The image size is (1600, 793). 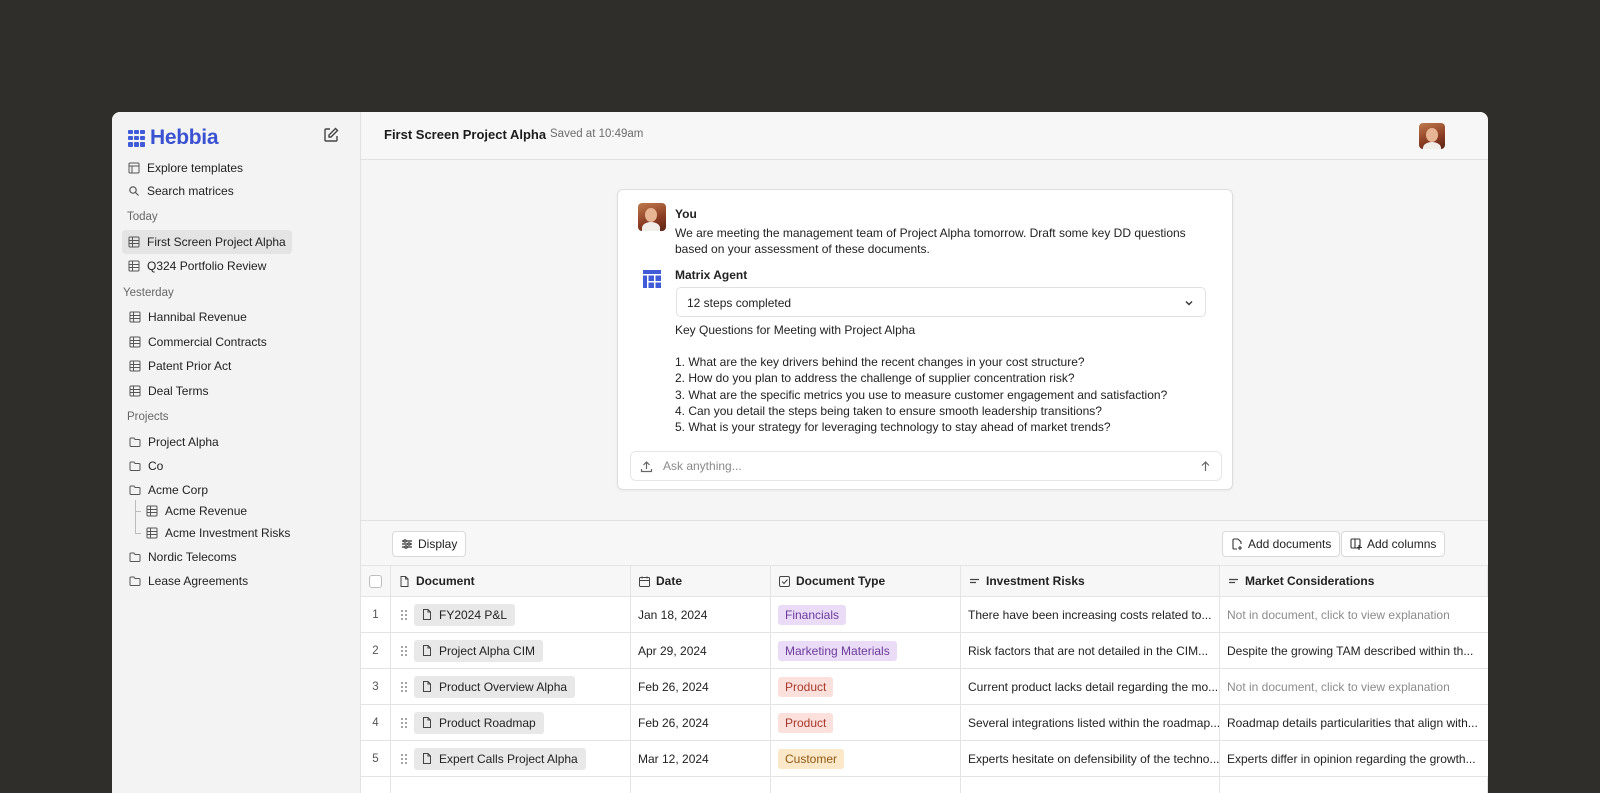 I want to click on user-message-avatar, so click(x=652, y=217).